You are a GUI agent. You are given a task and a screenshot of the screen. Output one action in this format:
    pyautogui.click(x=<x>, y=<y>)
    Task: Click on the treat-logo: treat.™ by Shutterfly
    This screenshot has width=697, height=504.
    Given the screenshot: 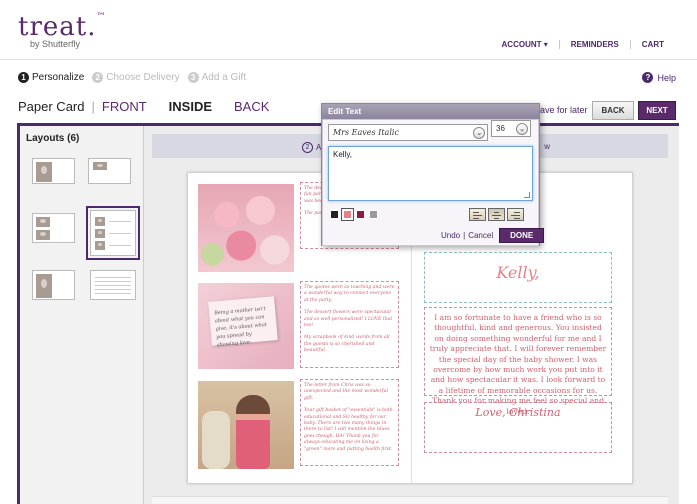 What is the action you would take?
    pyautogui.click(x=62, y=30)
    